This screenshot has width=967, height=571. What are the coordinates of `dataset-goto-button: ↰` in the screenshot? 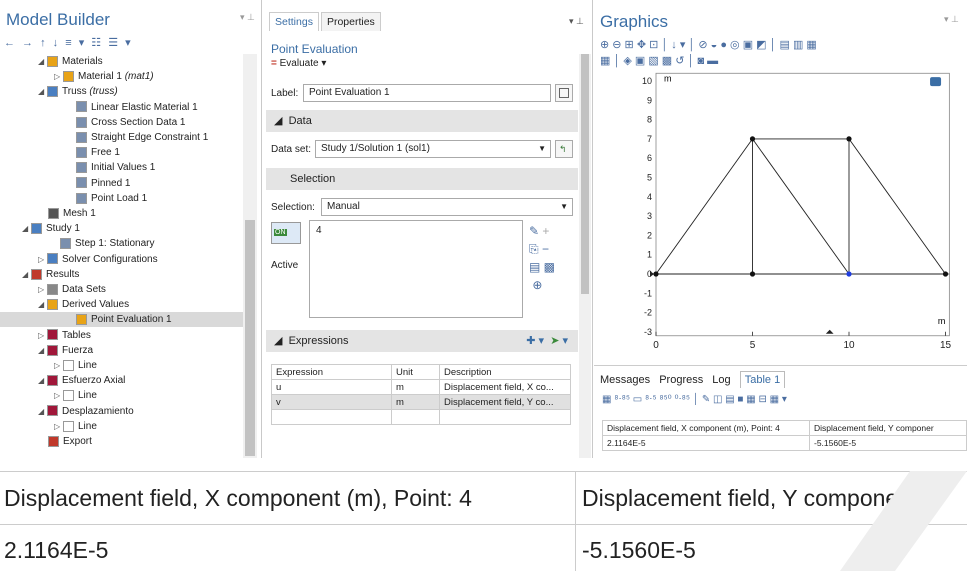 It's located at (564, 149).